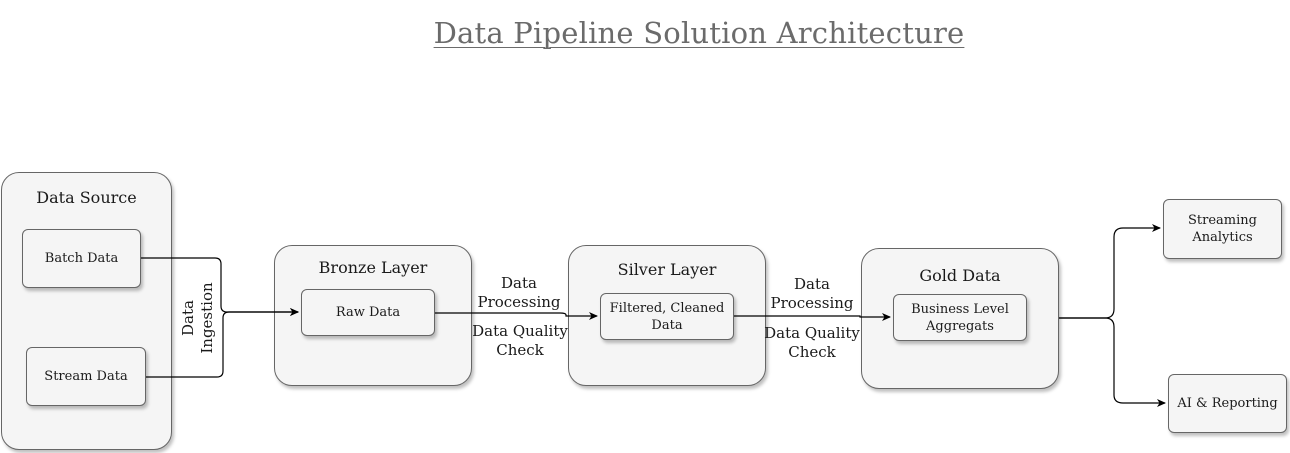  Describe the element at coordinates (520, 340) in the screenshot. I see `data-quality-check-label-1: Data Quality Check` at that location.